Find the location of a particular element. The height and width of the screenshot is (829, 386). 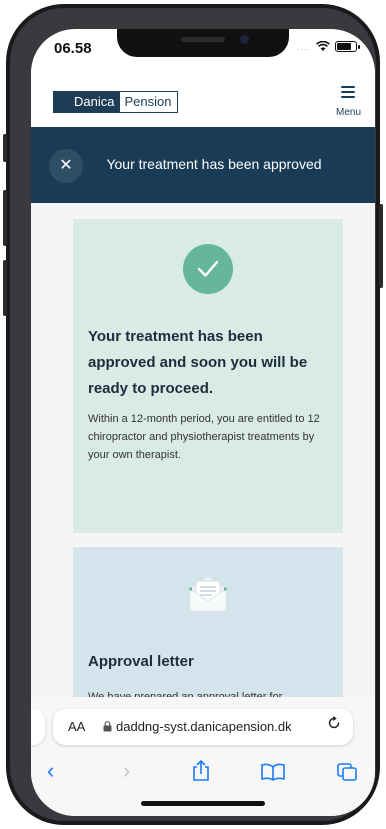

checkmark-icon is located at coordinates (208, 268).